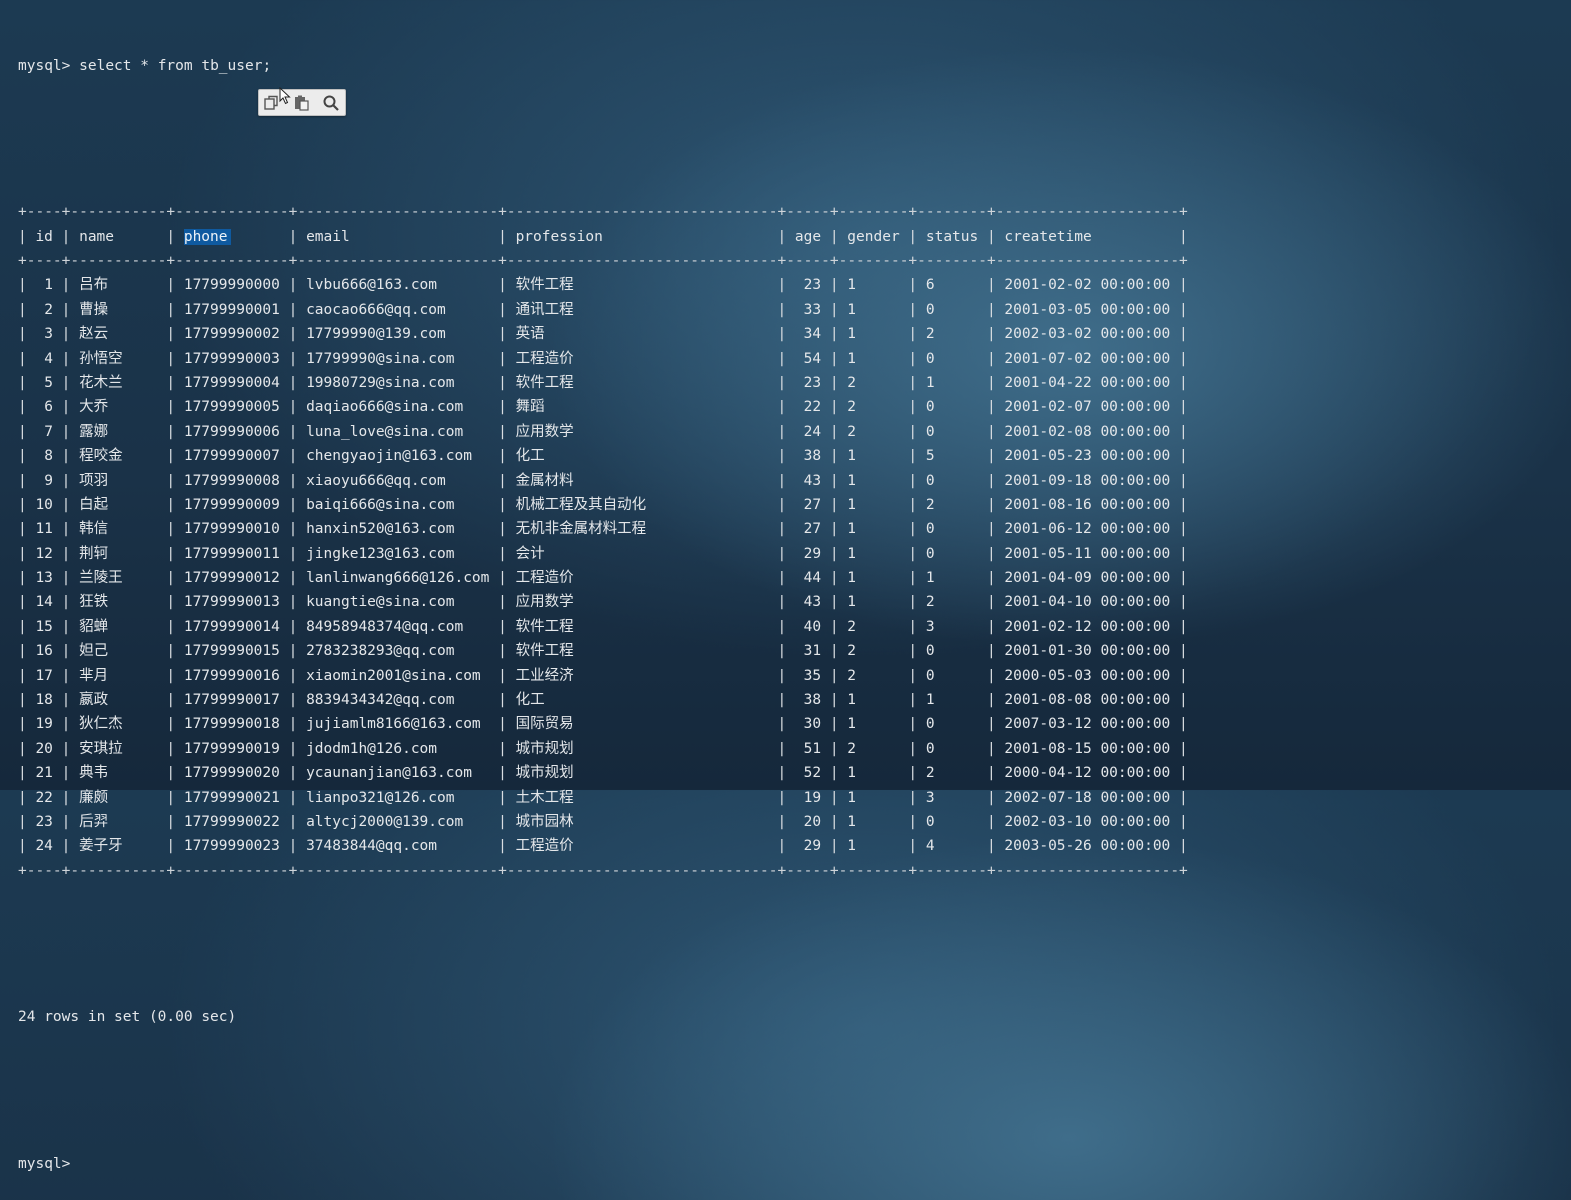 The height and width of the screenshot is (1200, 1571). What do you see at coordinates (231, 626) in the screenshot?
I see `cell-phone: 17799990014` at bounding box center [231, 626].